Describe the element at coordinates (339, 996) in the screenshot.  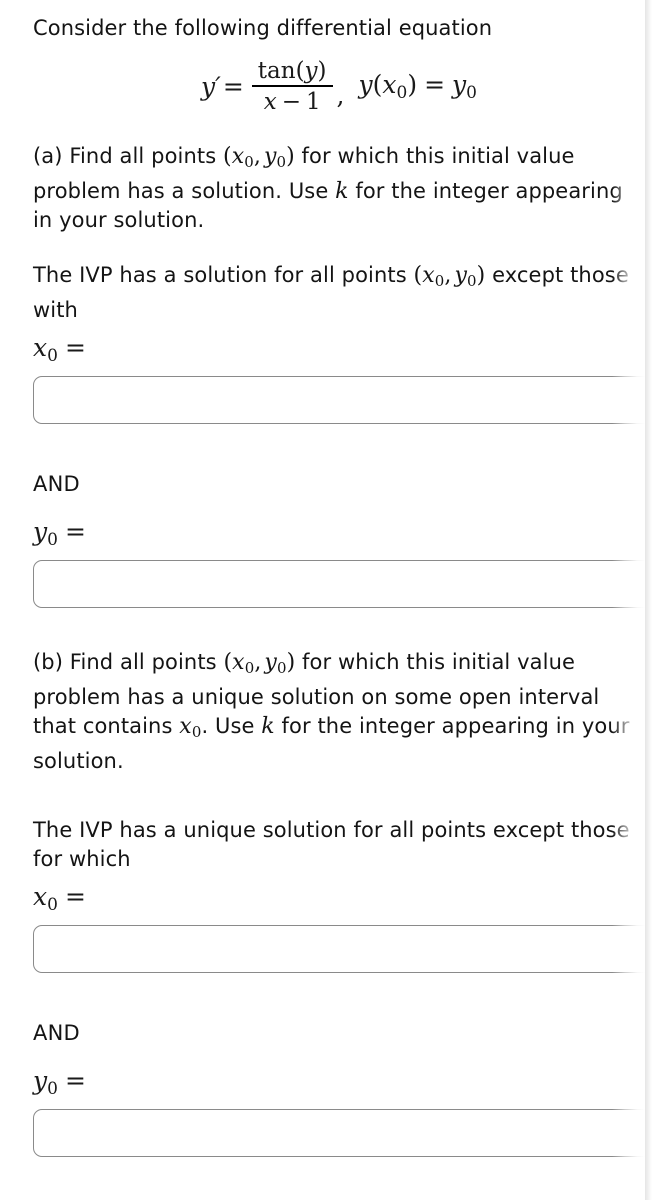
I see `spacer-b-and` at that location.